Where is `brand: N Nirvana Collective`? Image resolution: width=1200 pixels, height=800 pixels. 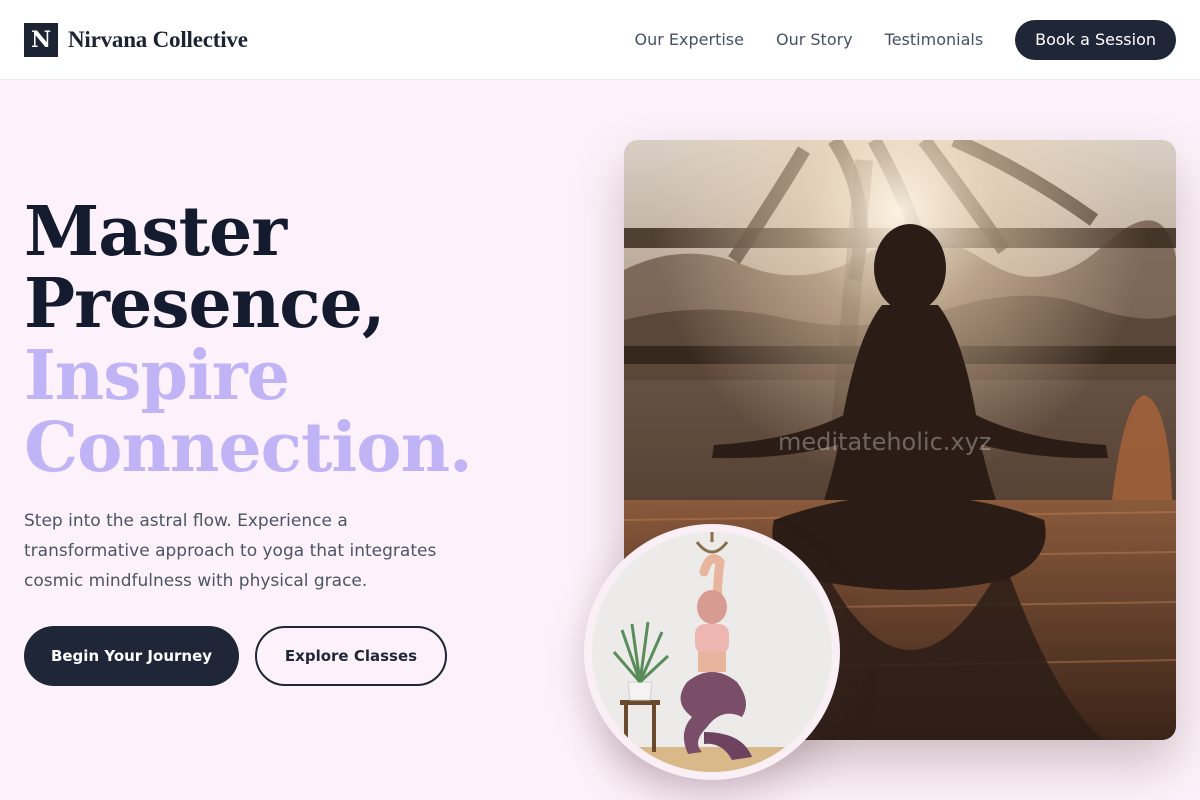
brand: N Nirvana Collective is located at coordinates (136, 39).